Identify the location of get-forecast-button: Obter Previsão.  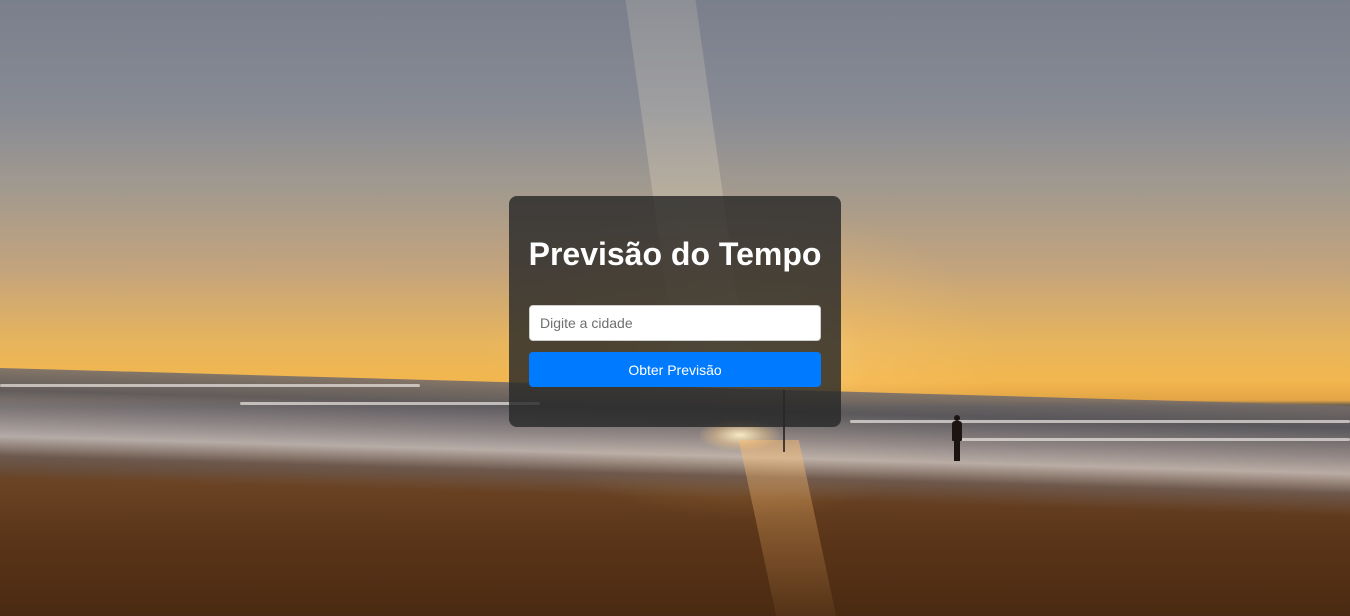
(675, 369).